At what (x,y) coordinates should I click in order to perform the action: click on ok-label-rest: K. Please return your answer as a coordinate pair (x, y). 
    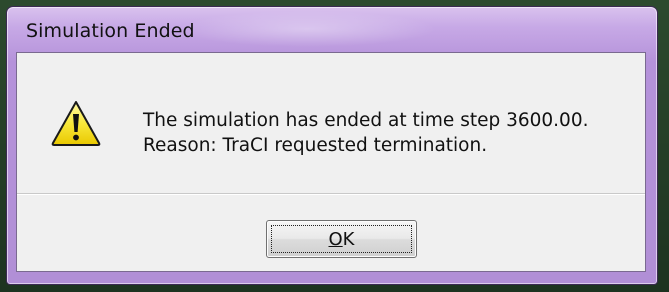
    Looking at the image, I should click on (348, 239).